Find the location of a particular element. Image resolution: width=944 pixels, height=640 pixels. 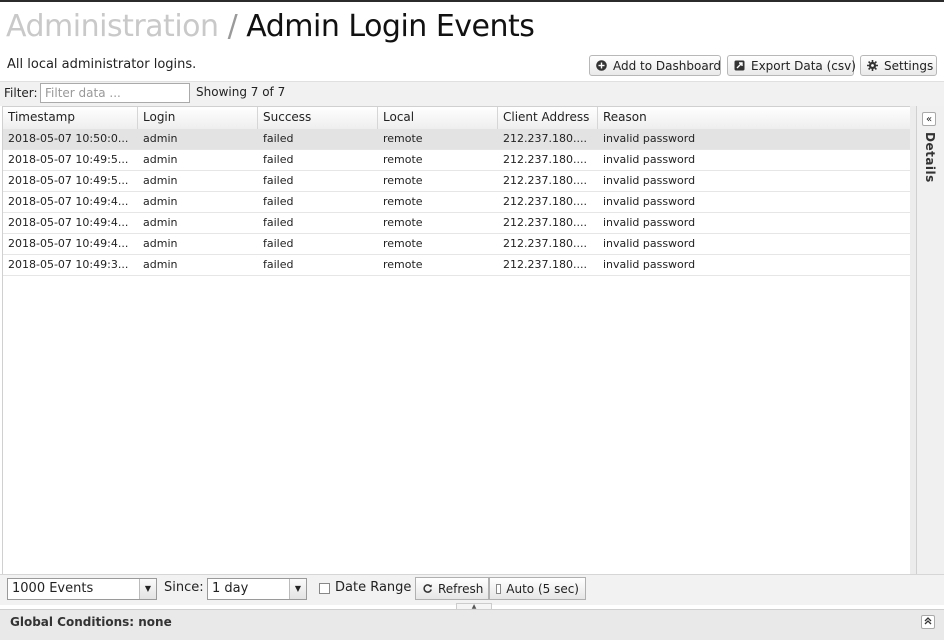

add-to-dashboard-button: Add to Dashboard is located at coordinates (655, 65).